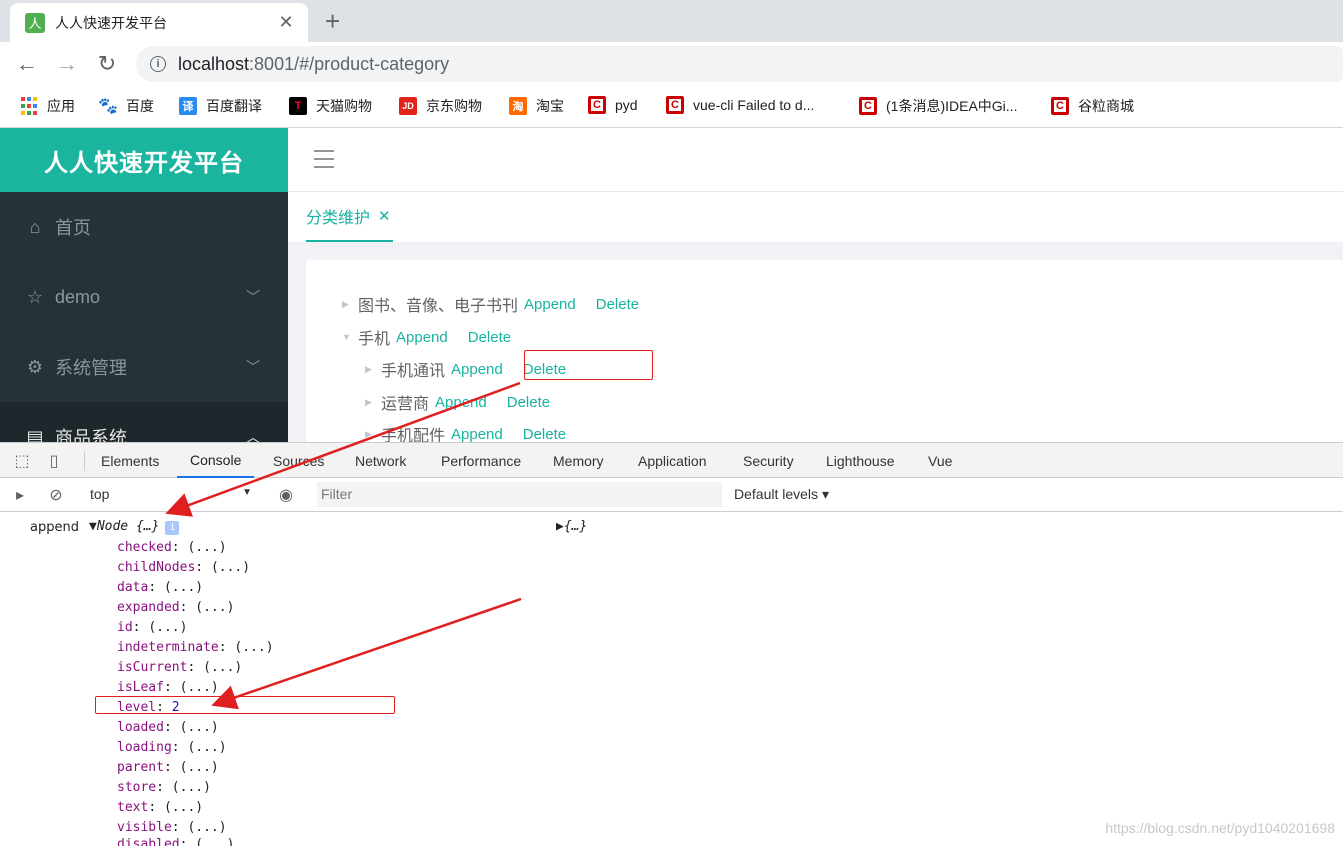  What do you see at coordinates (22, 461) in the screenshot?
I see `inspect-element-icon: ⬚` at bounding box center [22, 461].